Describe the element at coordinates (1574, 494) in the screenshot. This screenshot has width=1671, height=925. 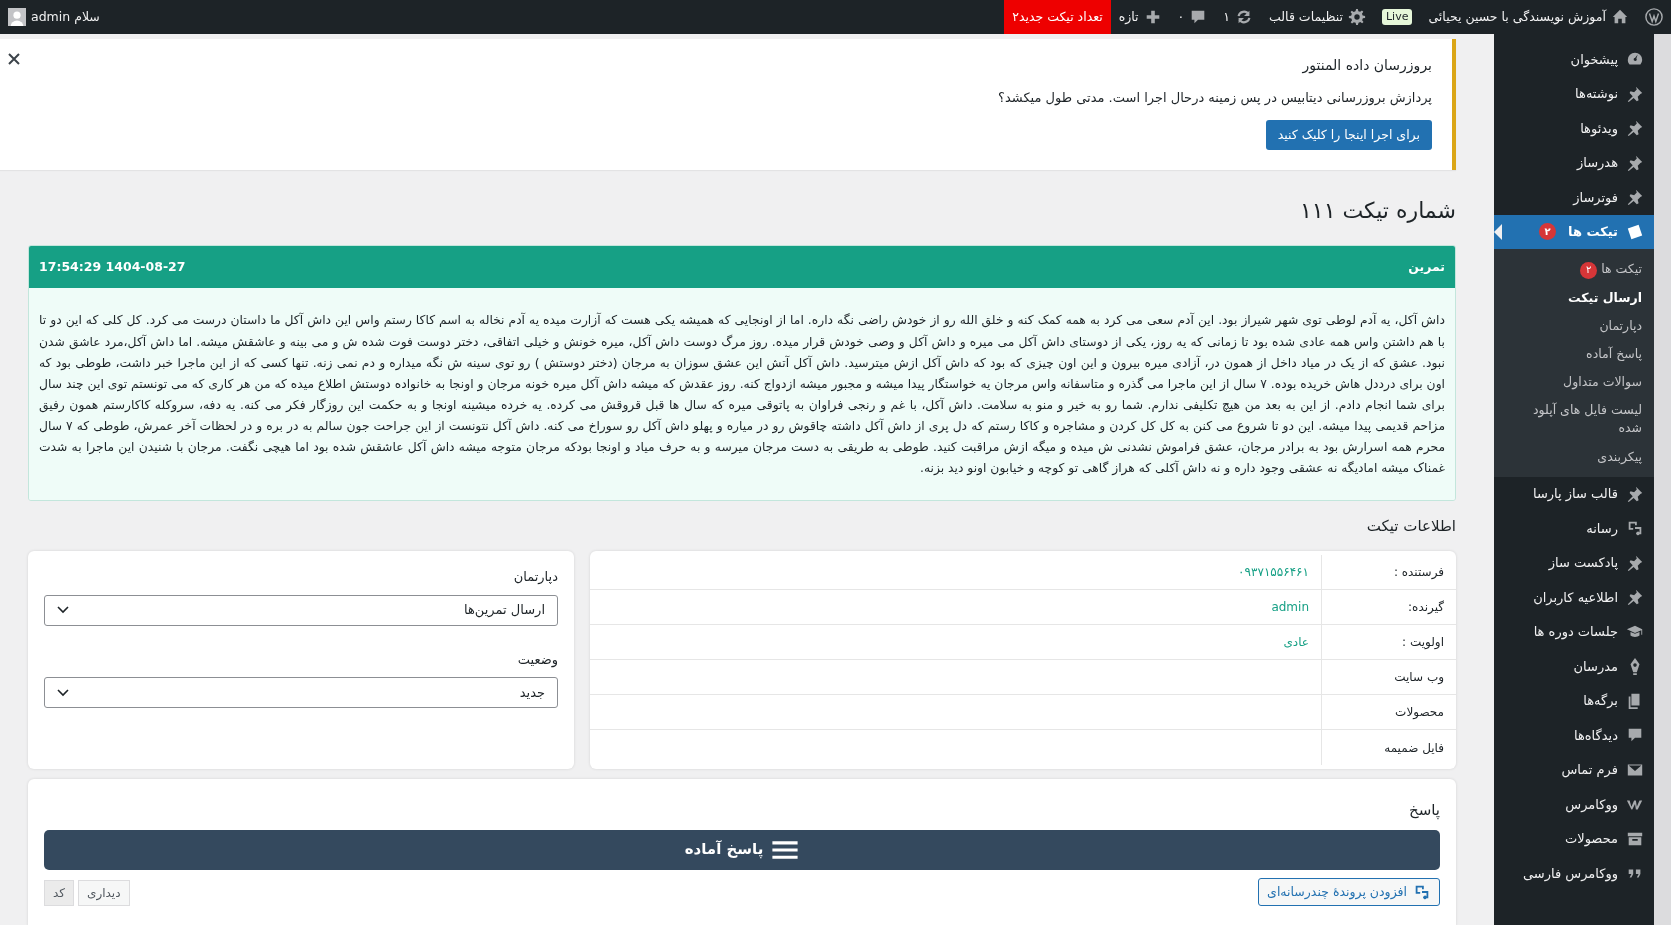
I see `sidebar-item: قالب ساز پارسا` at that location.